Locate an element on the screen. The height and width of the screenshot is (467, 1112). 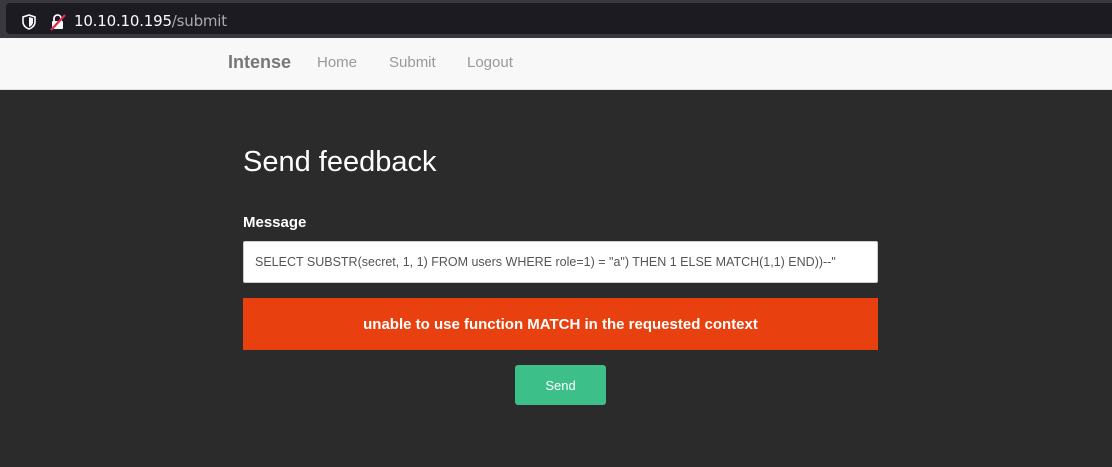
url-text: 10.10.10.195/submit is located at coordinates (150, 21).